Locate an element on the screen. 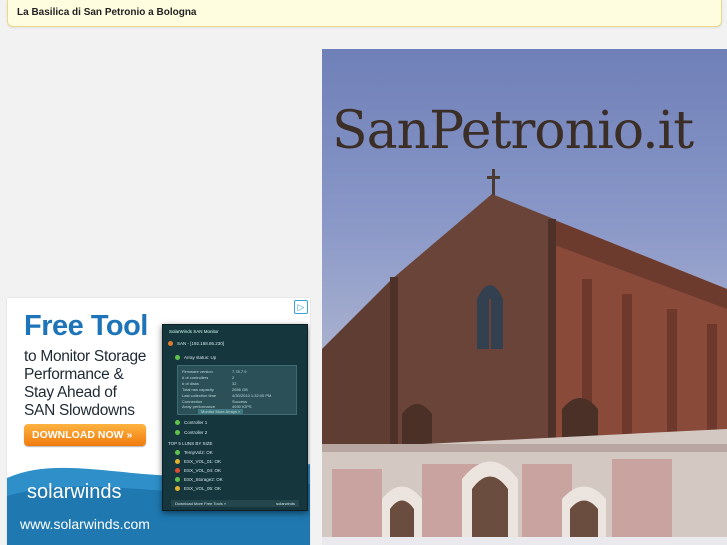 The height and width of the screenshot is (545, 727). mock-detail-key: # of controllers is located at coordinates (195, 377).